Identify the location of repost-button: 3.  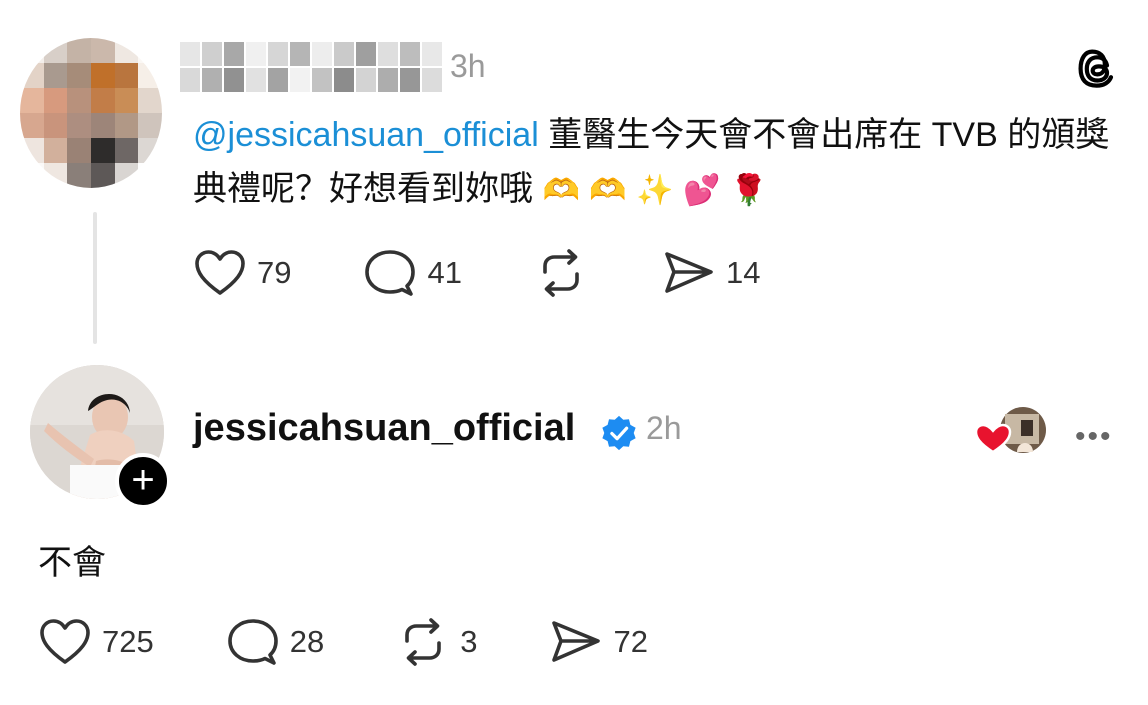
(436, 642).